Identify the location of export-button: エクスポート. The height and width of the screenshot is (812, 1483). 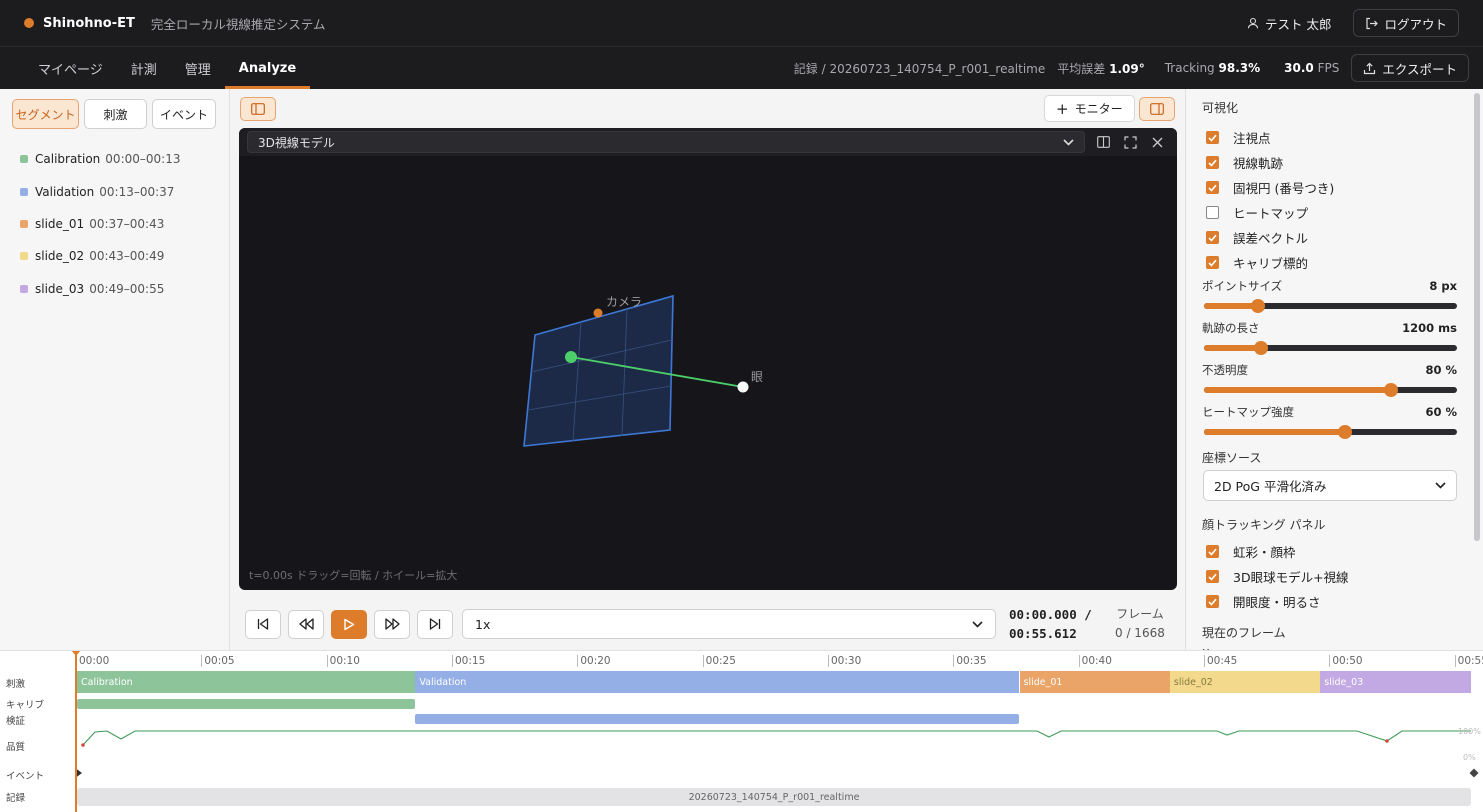
(1410, 68).